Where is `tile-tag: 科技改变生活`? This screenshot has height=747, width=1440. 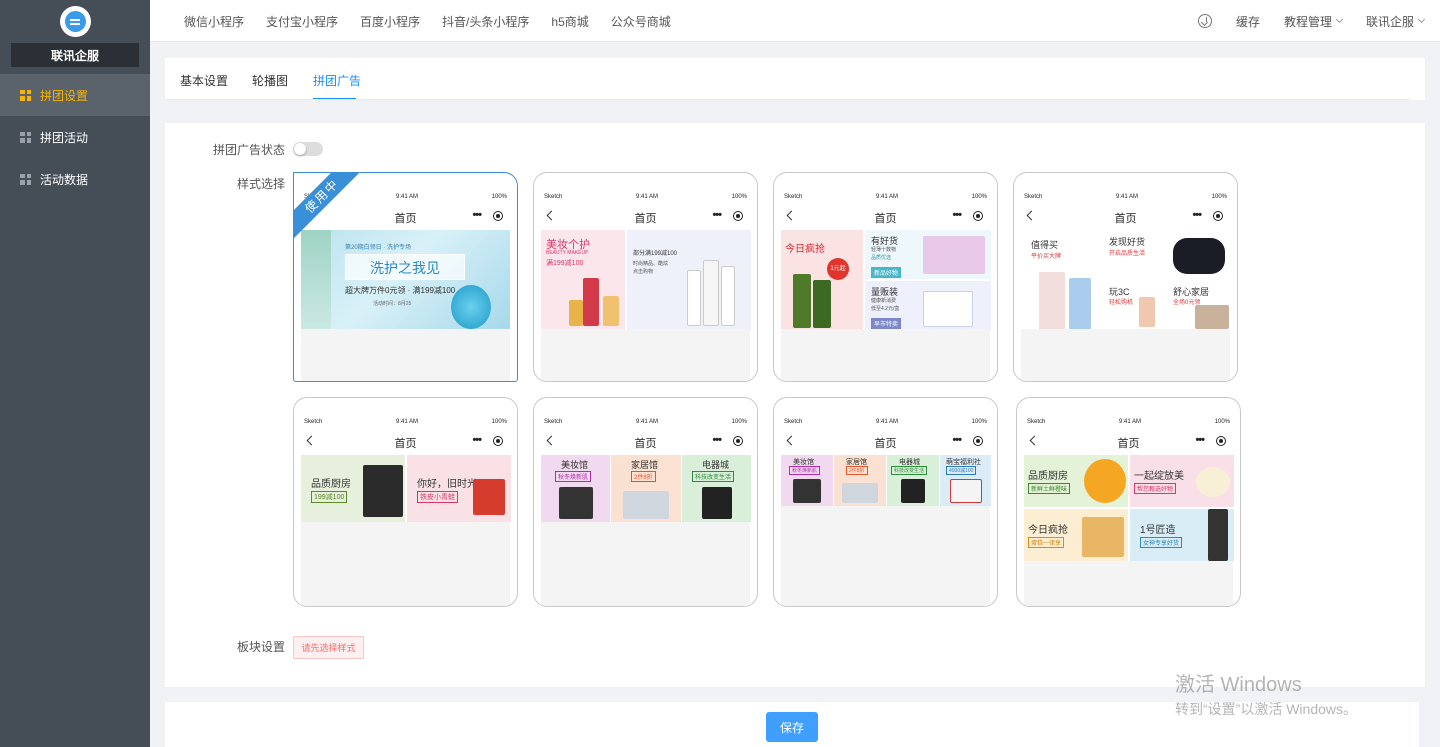 tile-tag: 科技改变生活 is located at coordinates (713, 476).